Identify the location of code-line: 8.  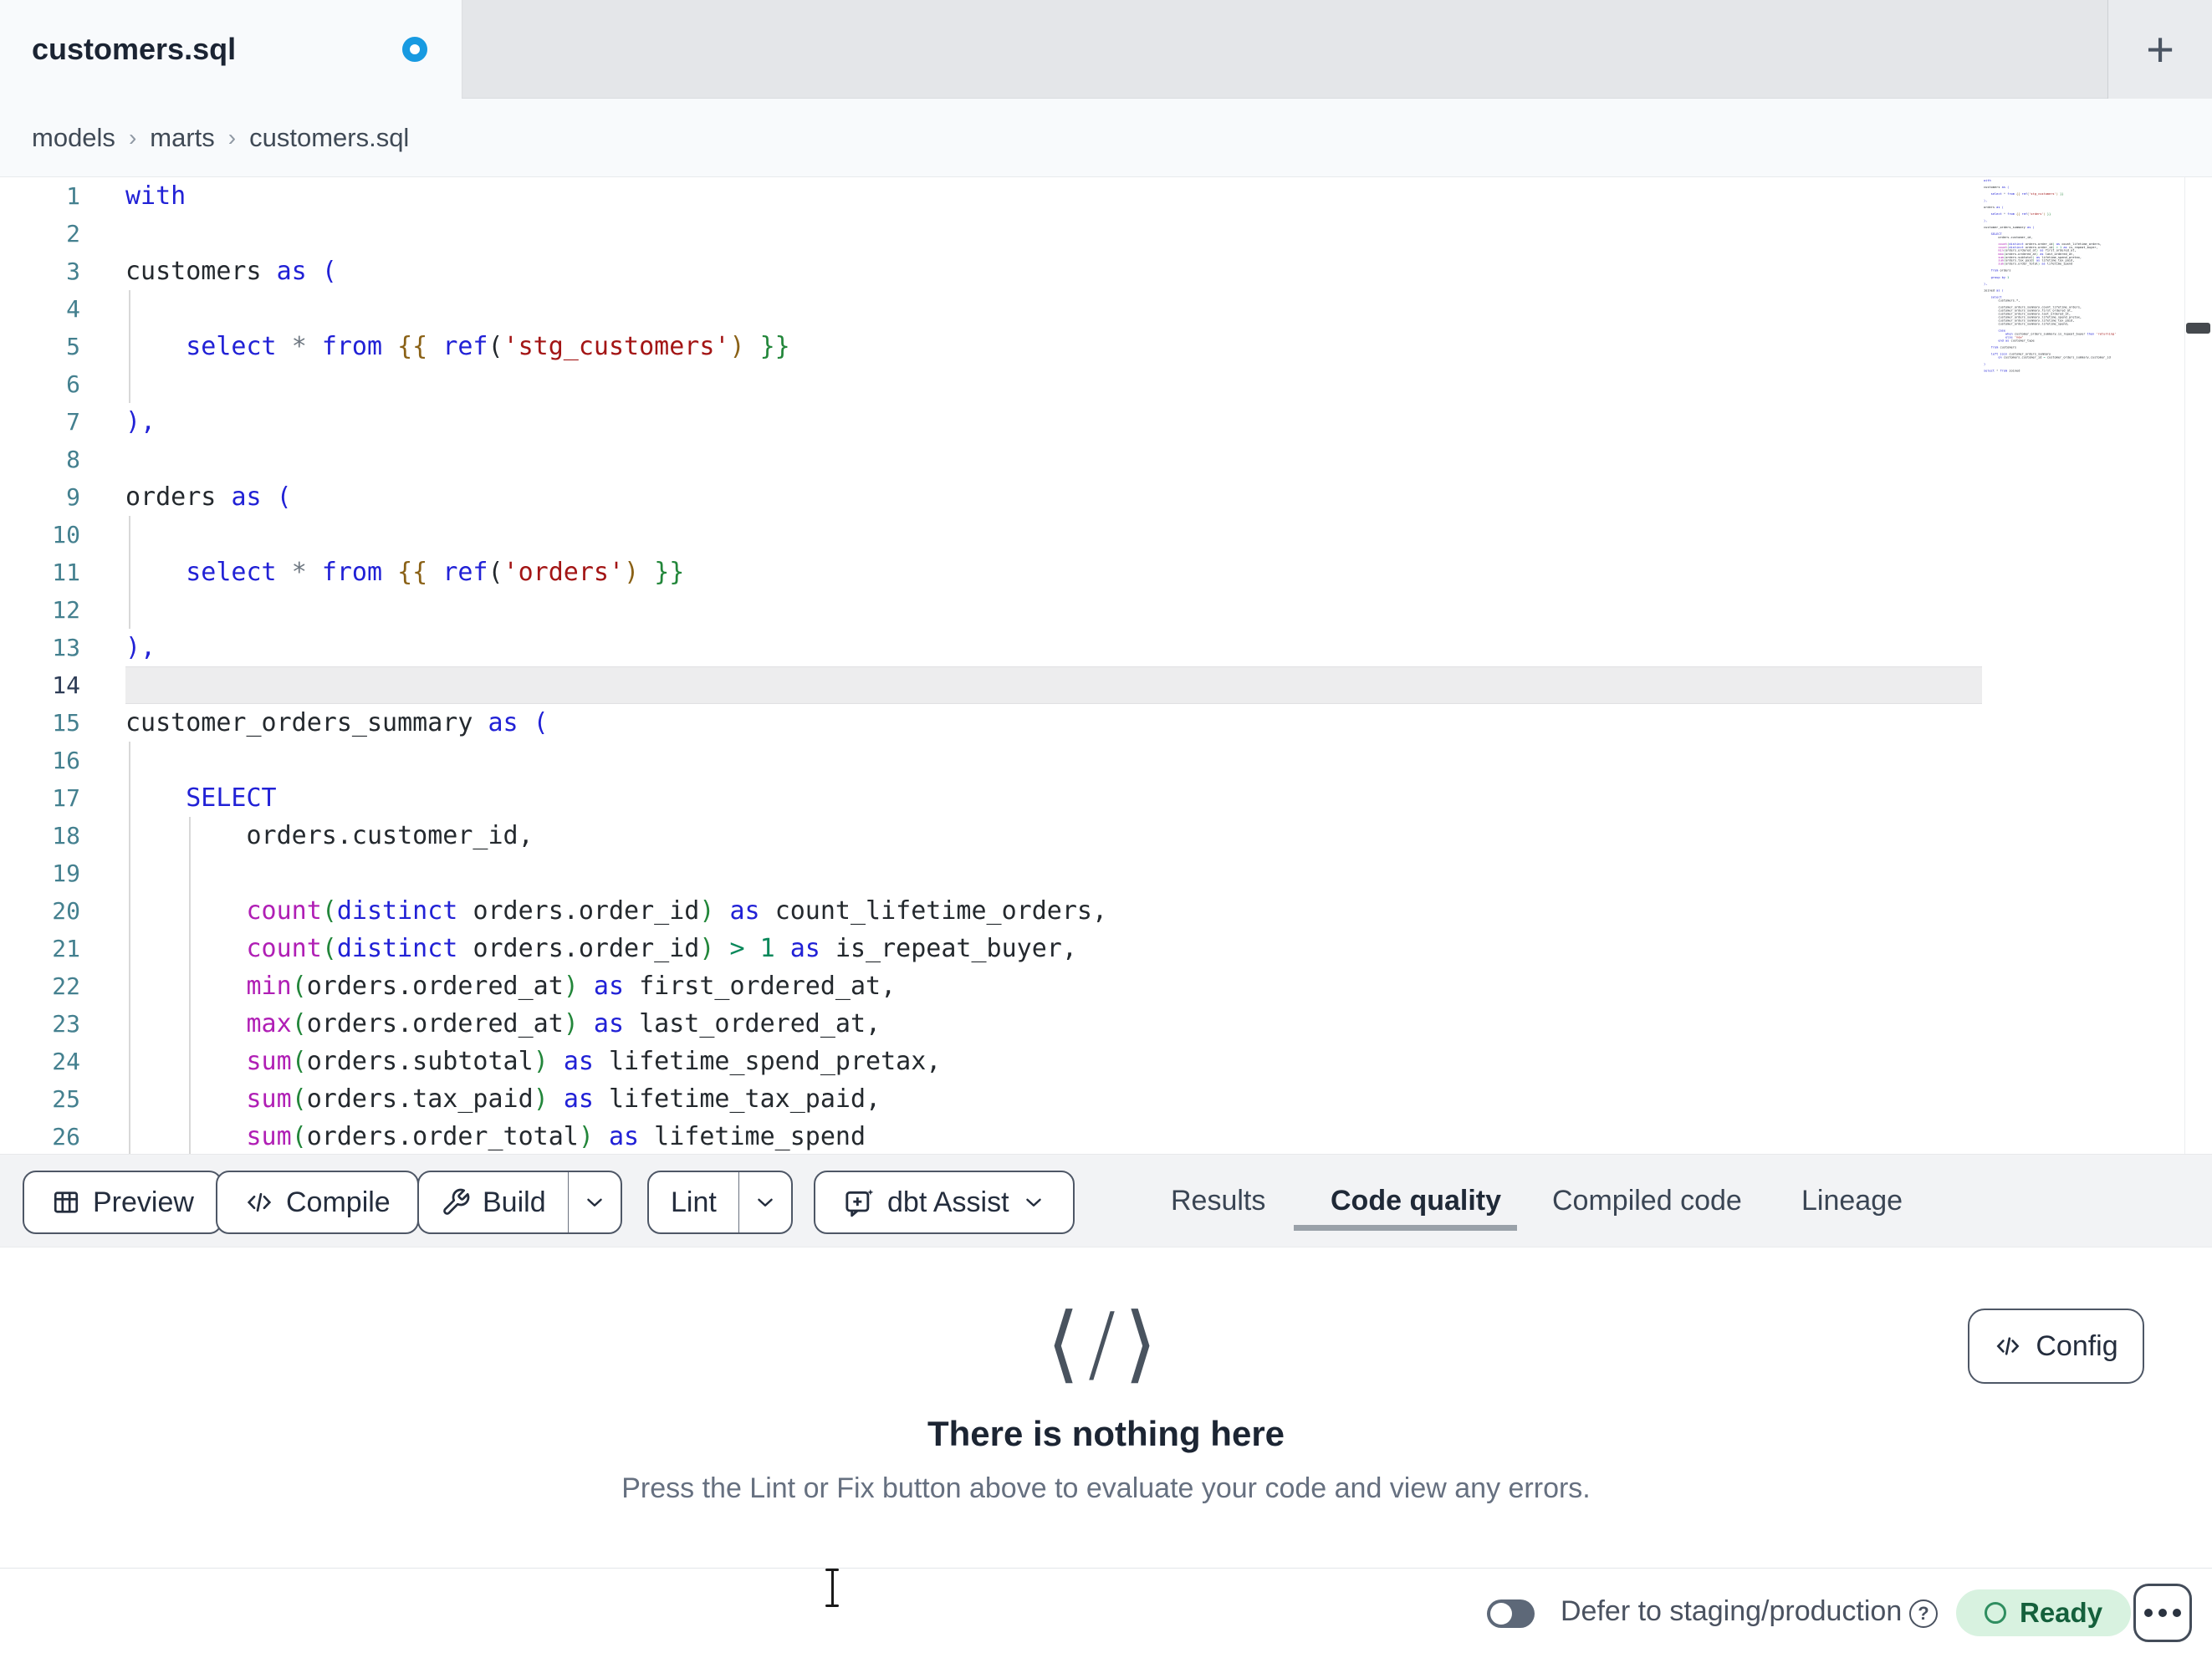
(1106, 459).